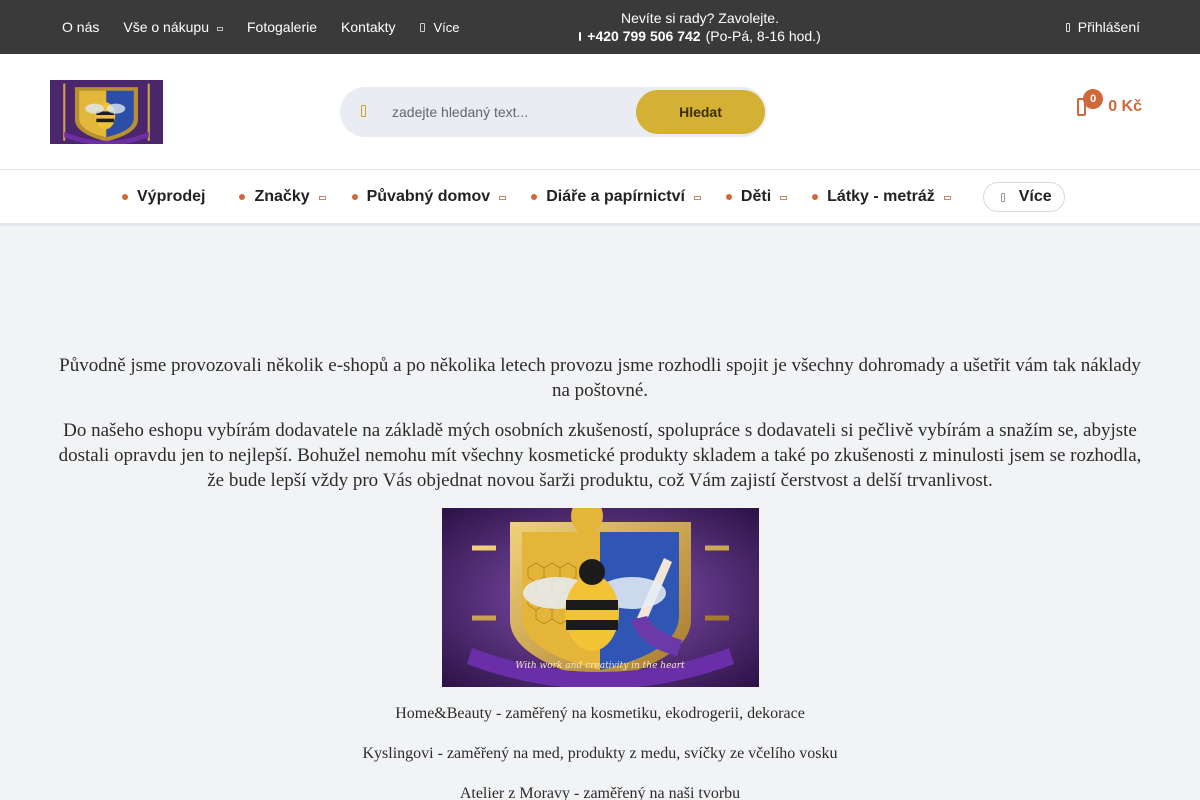  What do you see at coordinates (1035, 196) in the screenshot?
I see `category-more-label: Více` at bounding box center [1035, 196].